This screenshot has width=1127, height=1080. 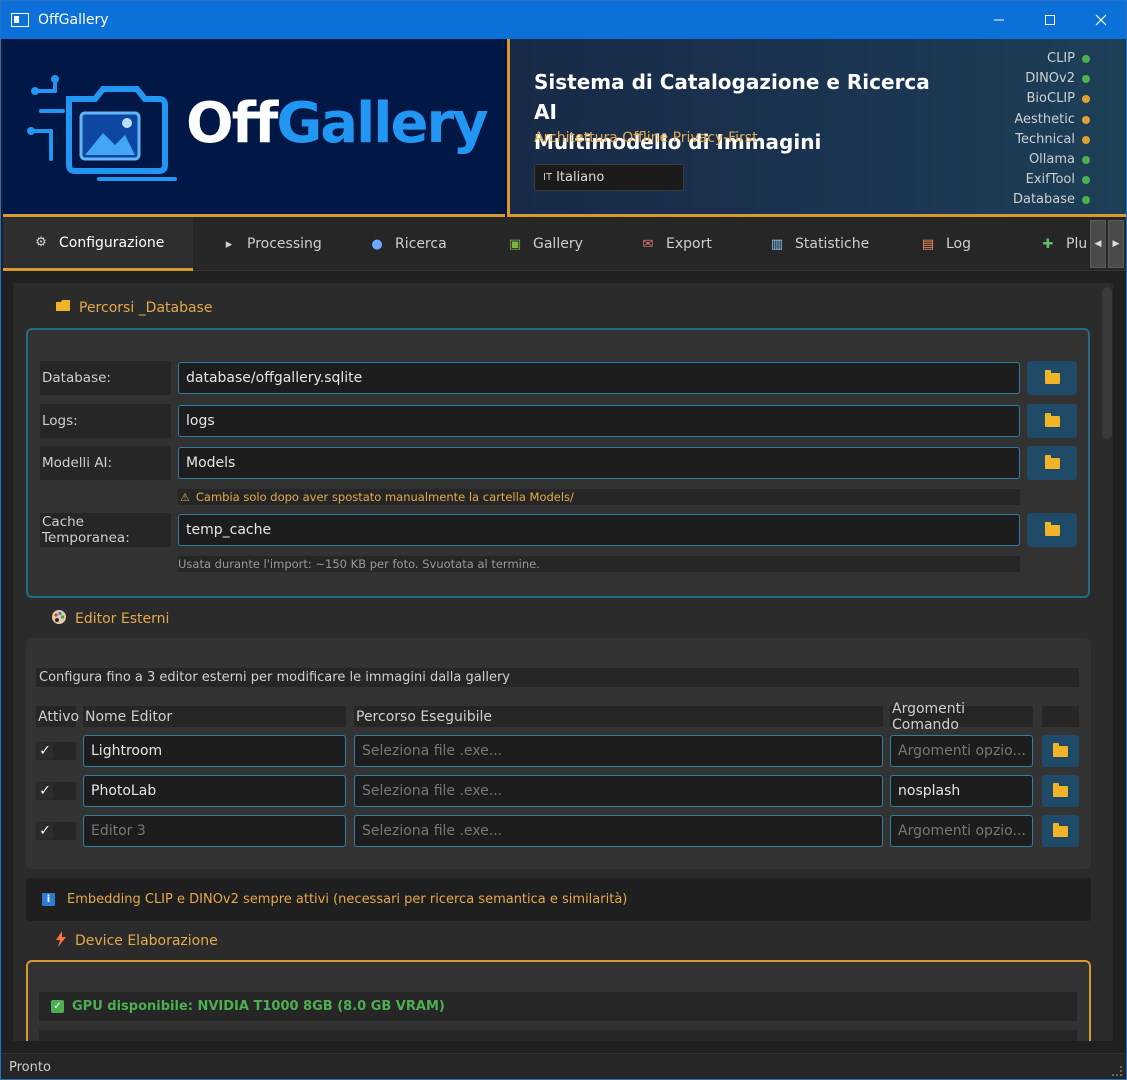 What do you see at coordinates (1052, 463) in the screenshot?
I see `models-browse-button` at bounding box center [1052, 463].